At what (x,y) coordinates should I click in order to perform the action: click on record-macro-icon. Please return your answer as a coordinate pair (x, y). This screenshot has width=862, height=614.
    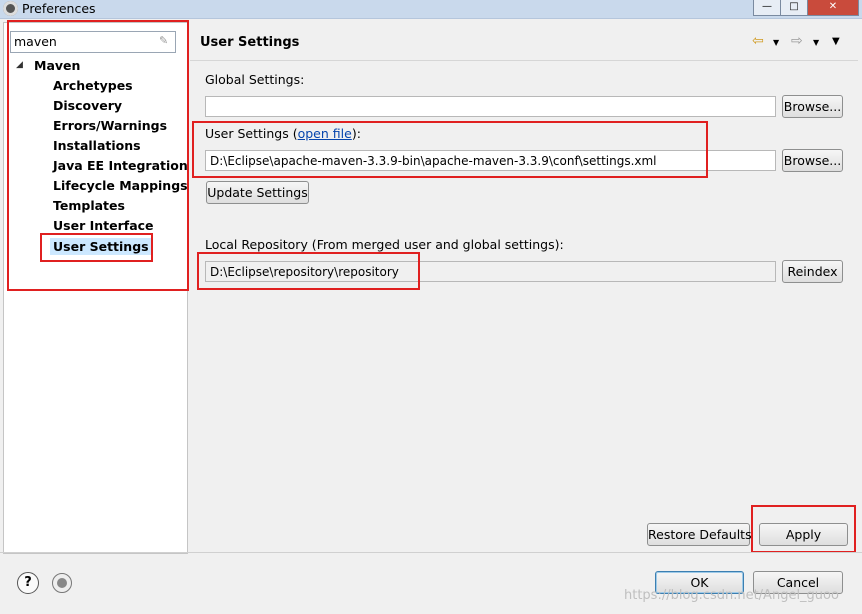
    Looking at the image, I should click on (62, 583).